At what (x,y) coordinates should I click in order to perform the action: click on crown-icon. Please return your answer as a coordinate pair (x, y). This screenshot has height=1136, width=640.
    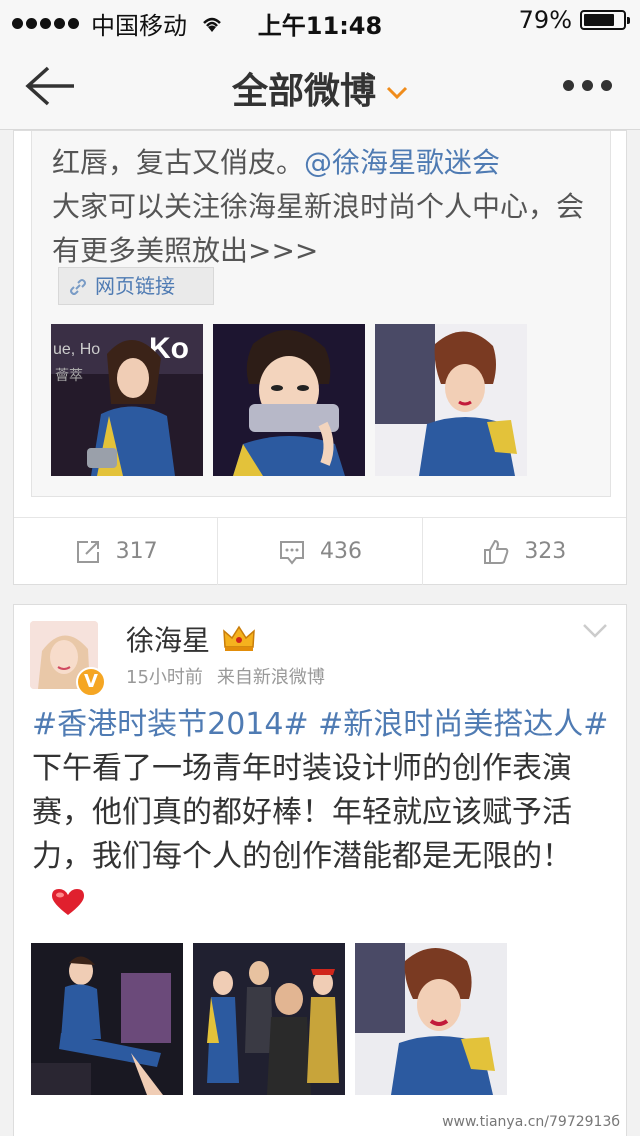
    Looking at the image, I should click on (239, 638).